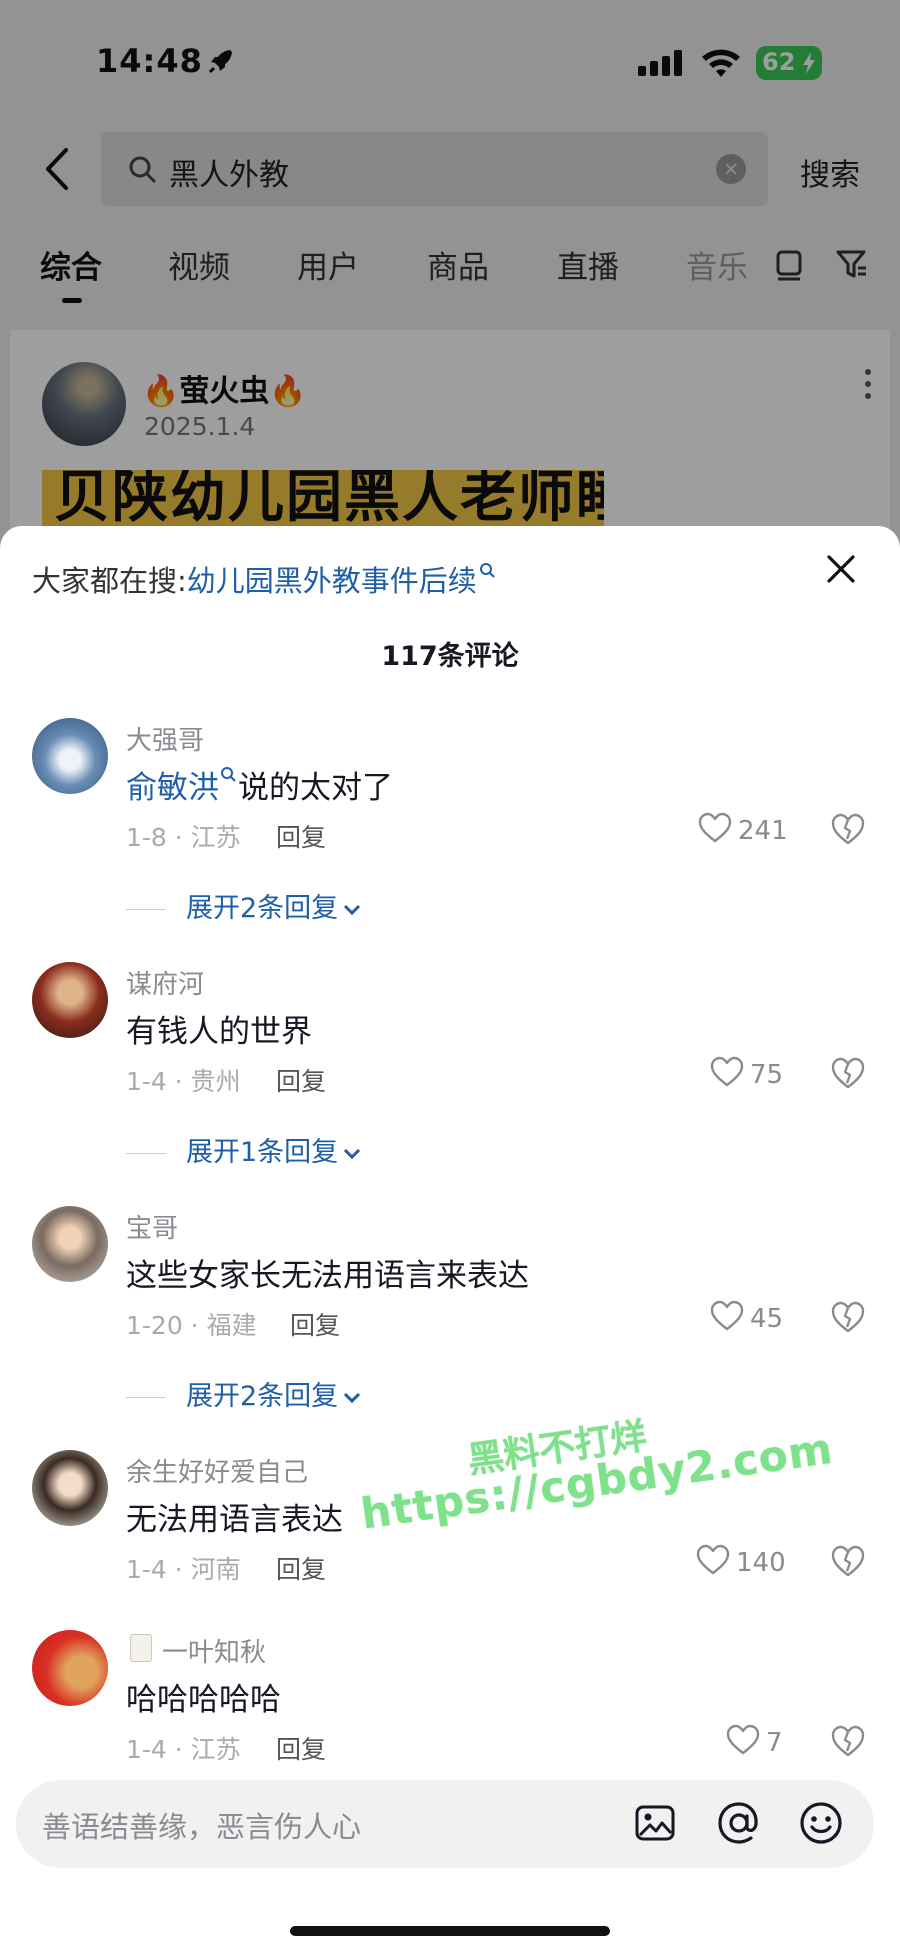 The image size is (900, 1952). What do you see at coordinates (450, 1042) in the screenshot?
I see `comment-item: 谋府河 有钱人的世界 1-4 · 贵州 回复 75` at bounding box center [450, 1042].